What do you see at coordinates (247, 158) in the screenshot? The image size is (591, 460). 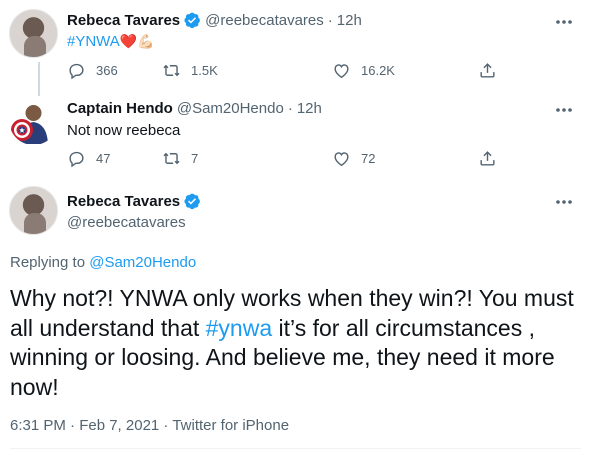 I see `retweet-button: 7` at bounding box center [247, 158].